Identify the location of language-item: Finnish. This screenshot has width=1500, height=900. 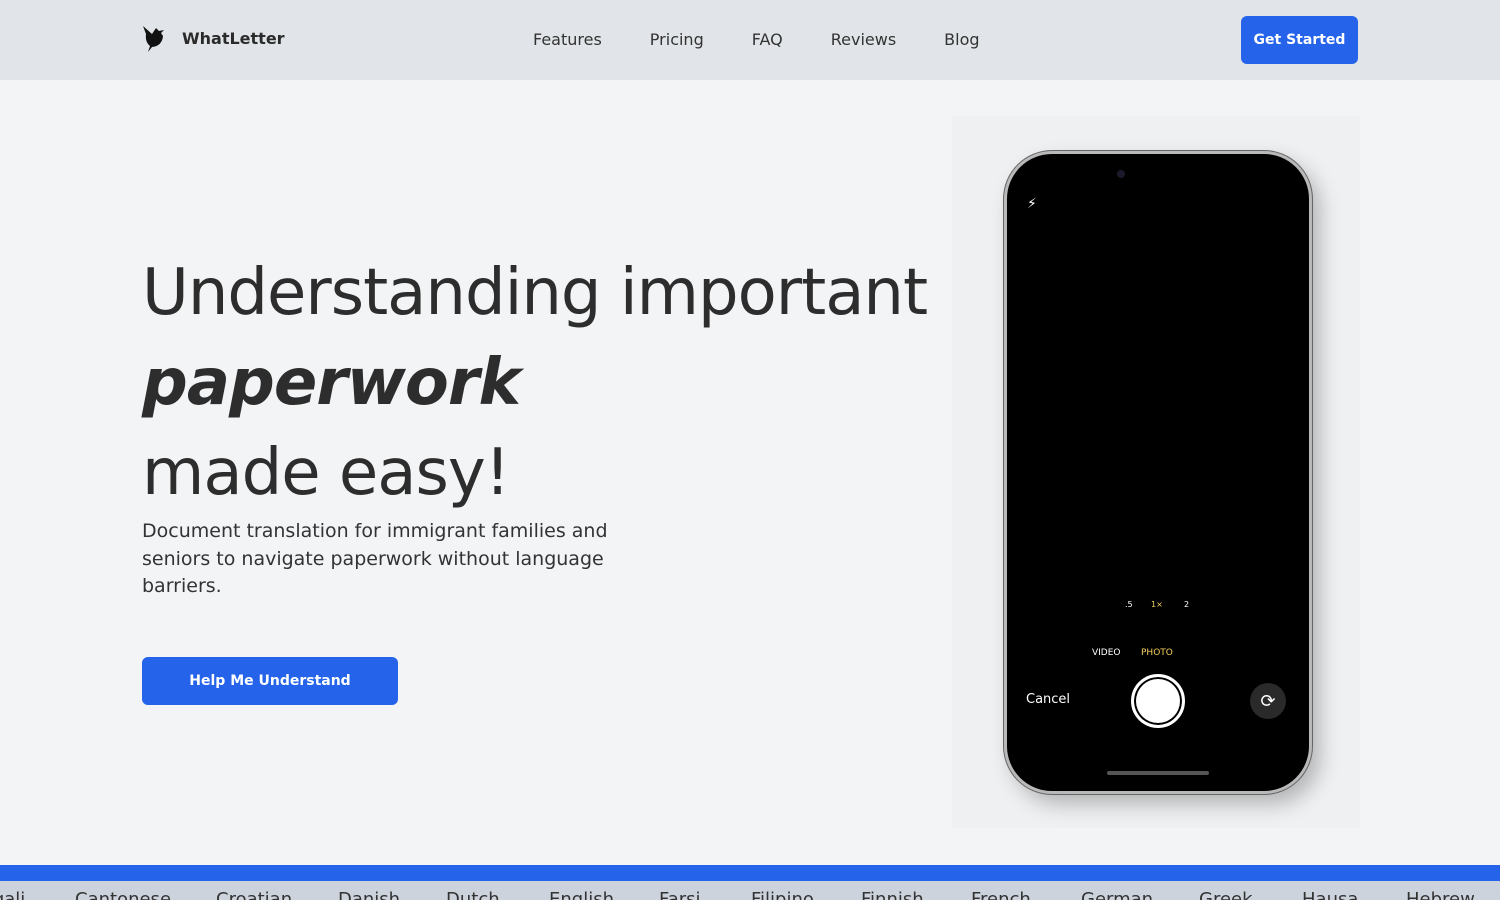
(892, 894).